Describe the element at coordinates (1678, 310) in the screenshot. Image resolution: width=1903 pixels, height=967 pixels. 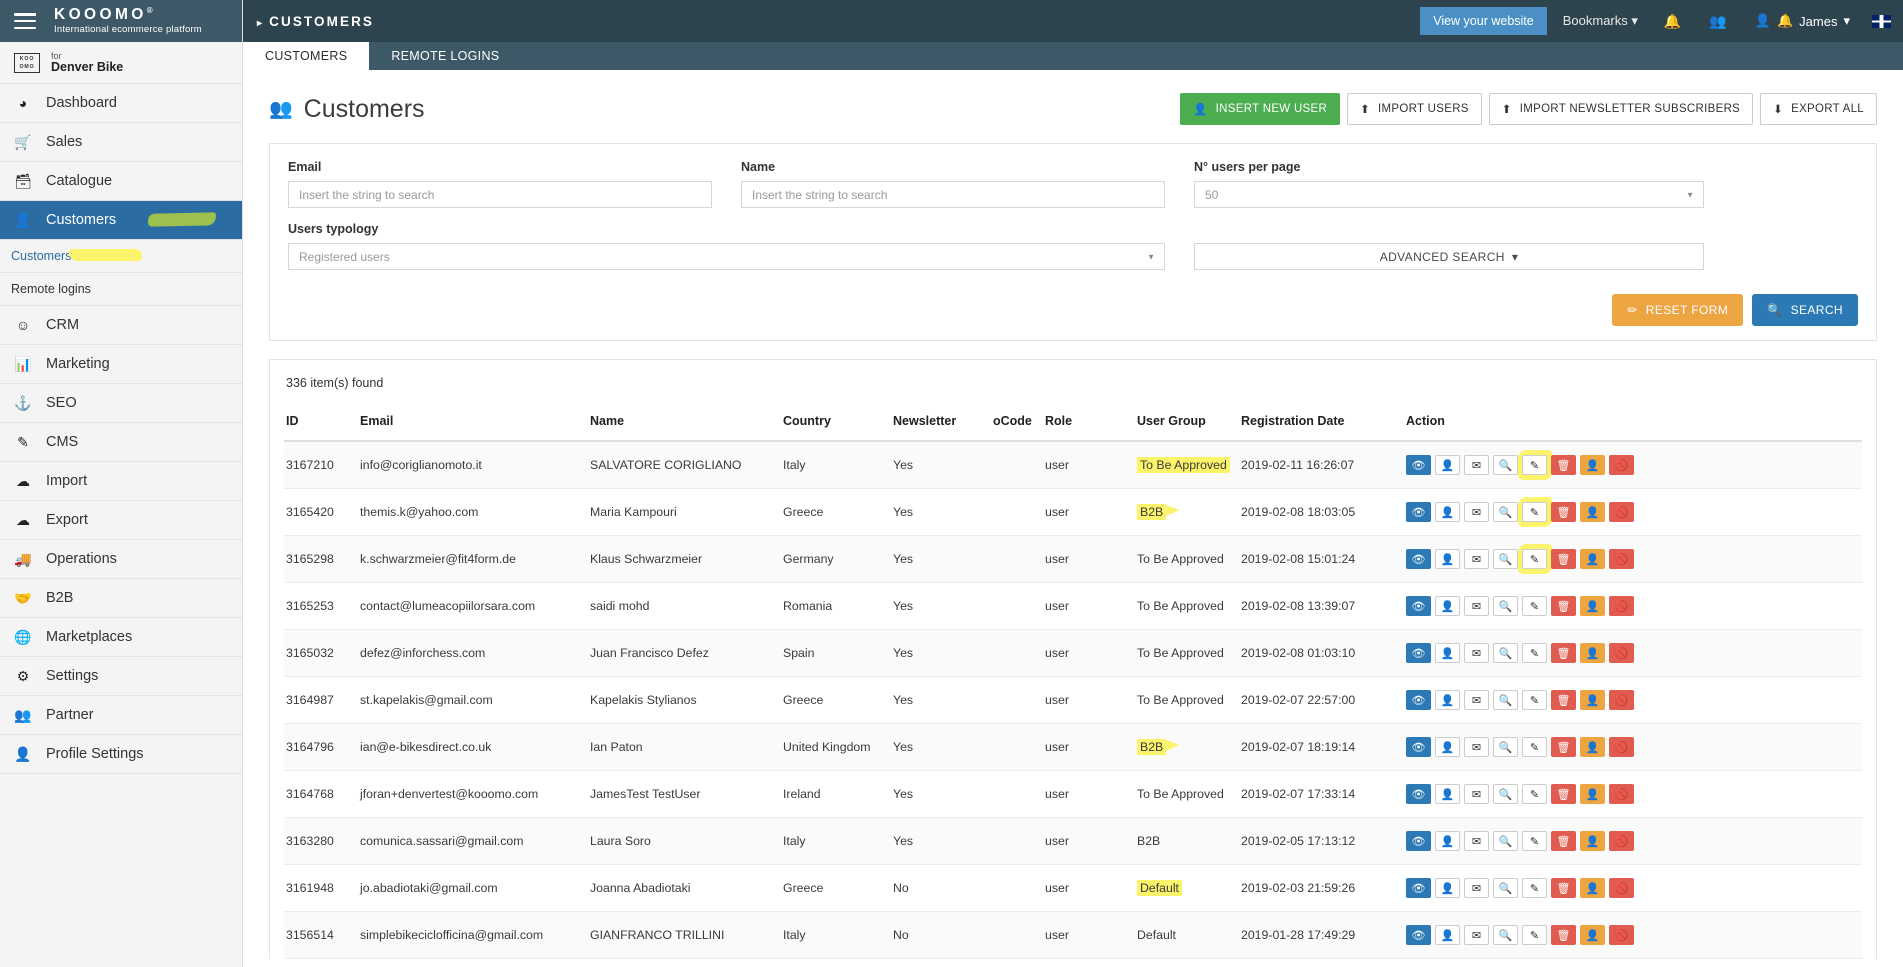
I see `reset-form-button: ✏ RESET FORM` at that location.